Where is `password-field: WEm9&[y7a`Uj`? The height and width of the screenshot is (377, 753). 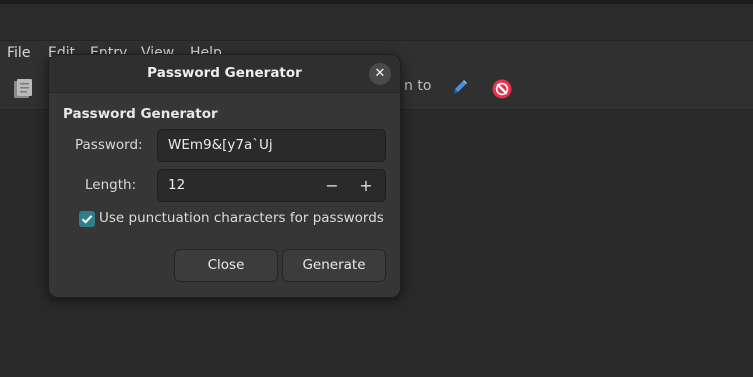 password-field: WEm9&[y7a`Uj is located at coordinates (271, 145).